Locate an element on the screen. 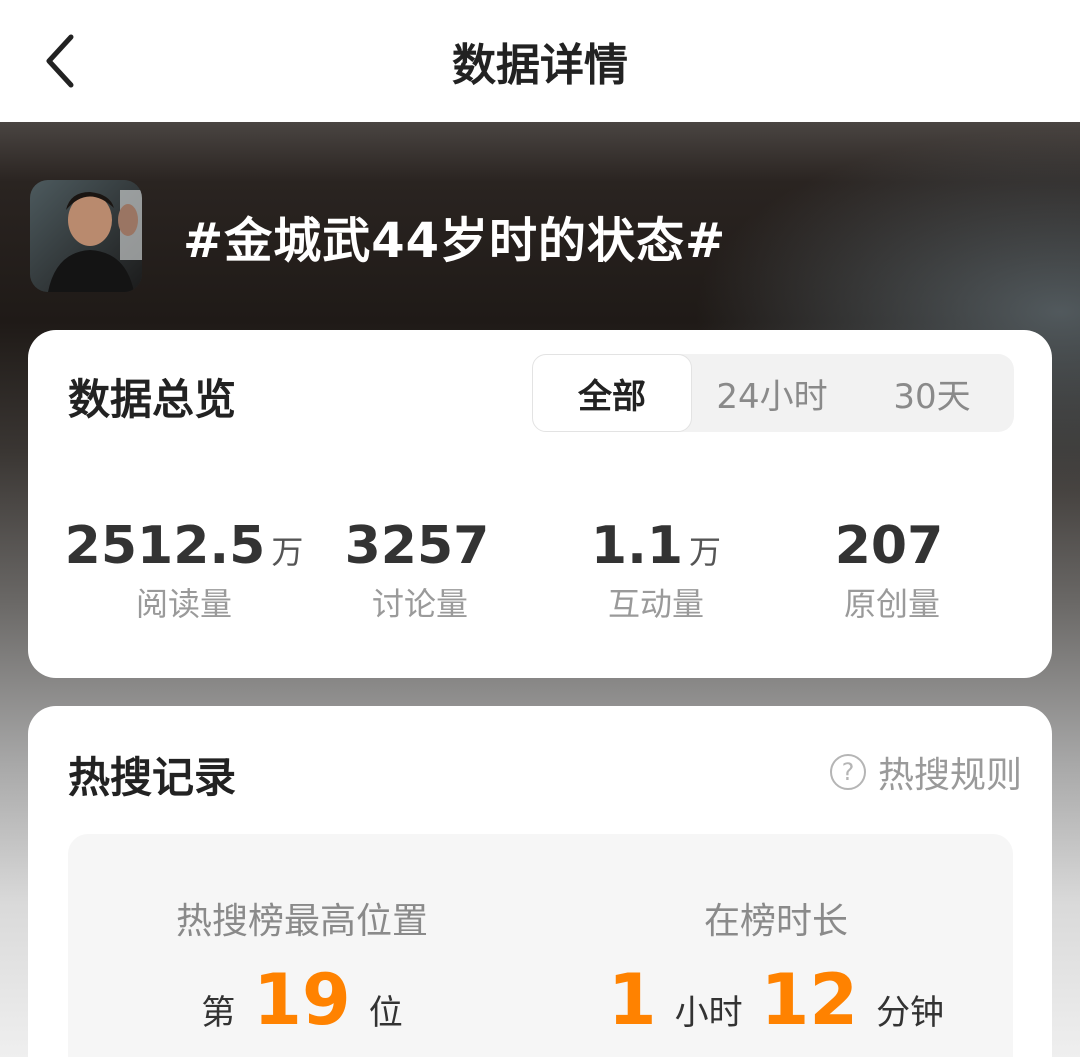 This screenshot has width=1080, height=1057. duration-minutes: 12 is located at coordinates (809, 1000).